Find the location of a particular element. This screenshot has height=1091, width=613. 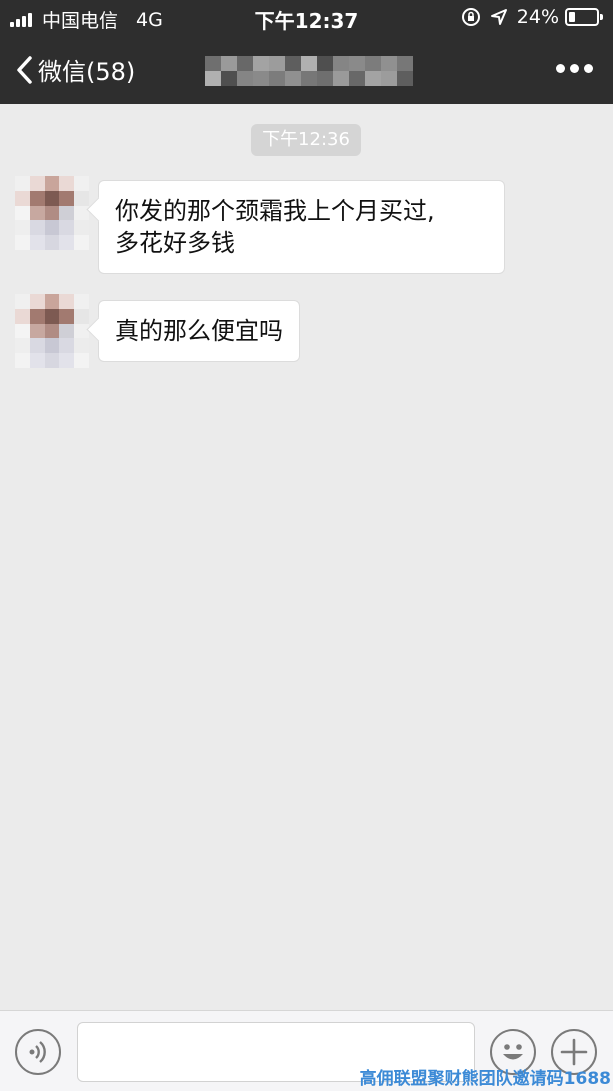

orientation-lock-icon is located at coordinates (470, 17).